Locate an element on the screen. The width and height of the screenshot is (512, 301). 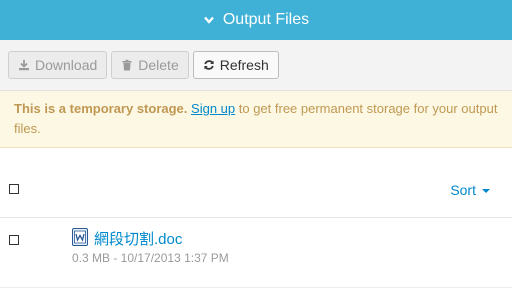
notice-bold-text: This is a temporary storage. is located at coordinates (101, 108).